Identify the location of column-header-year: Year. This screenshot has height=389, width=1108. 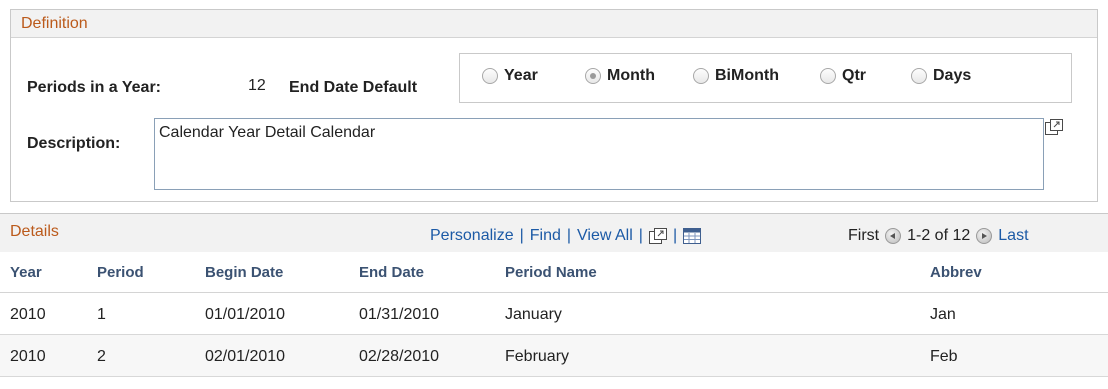
(26, 272).